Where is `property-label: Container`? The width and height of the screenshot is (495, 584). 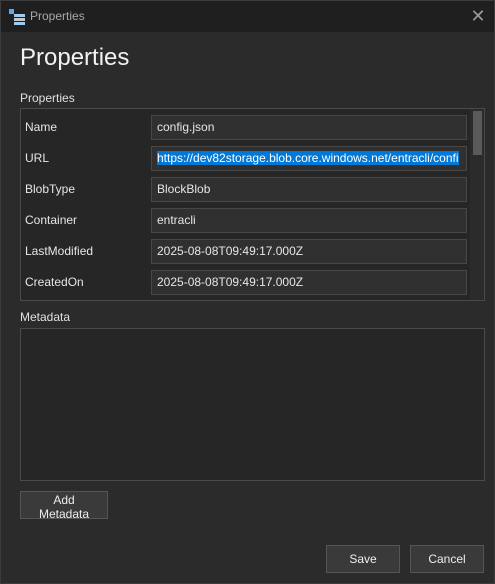
property-label: Container is located at coordinates (51, 220).